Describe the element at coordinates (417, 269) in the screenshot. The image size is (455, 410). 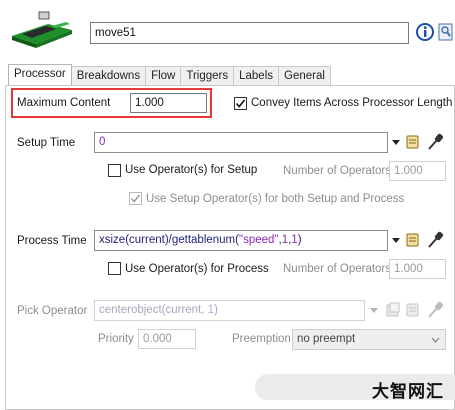
I see `num-operators-process-input` at that location.